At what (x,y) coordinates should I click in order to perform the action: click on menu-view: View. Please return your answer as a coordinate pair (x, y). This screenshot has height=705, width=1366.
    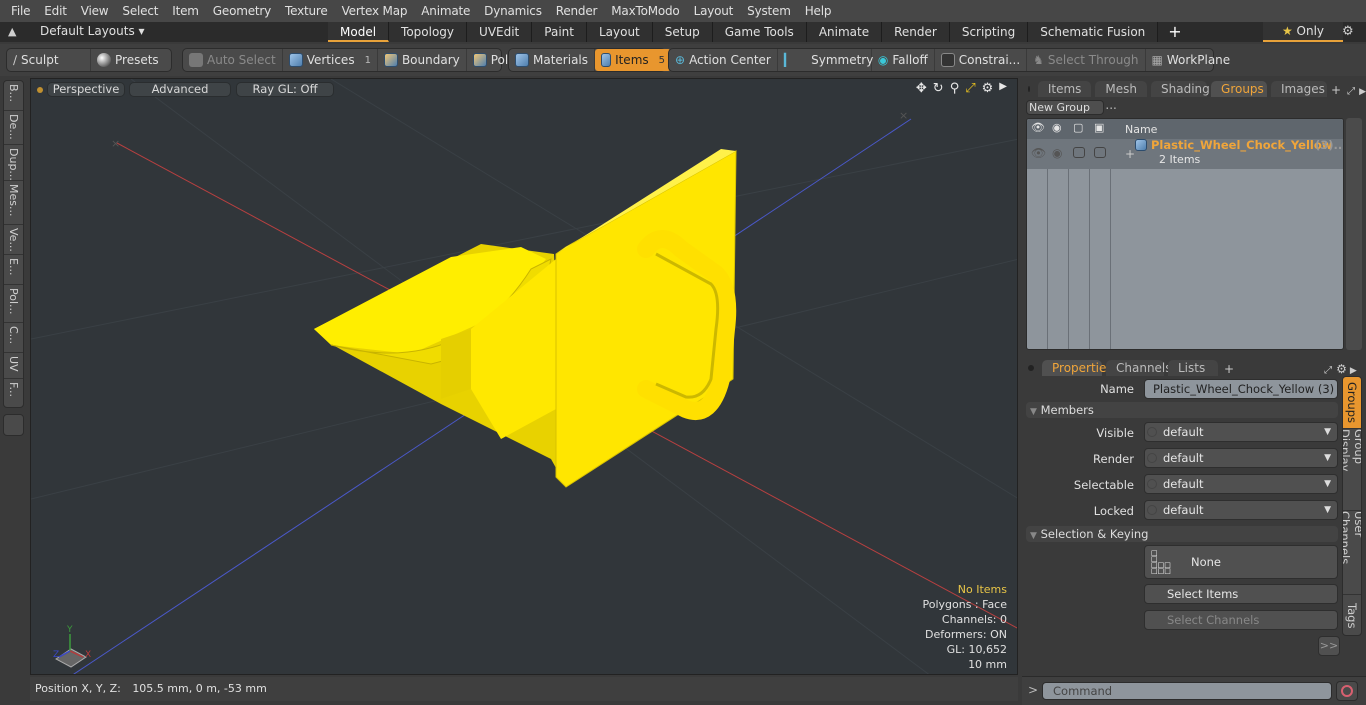
    Looking at the image, I should click on (95, 11).